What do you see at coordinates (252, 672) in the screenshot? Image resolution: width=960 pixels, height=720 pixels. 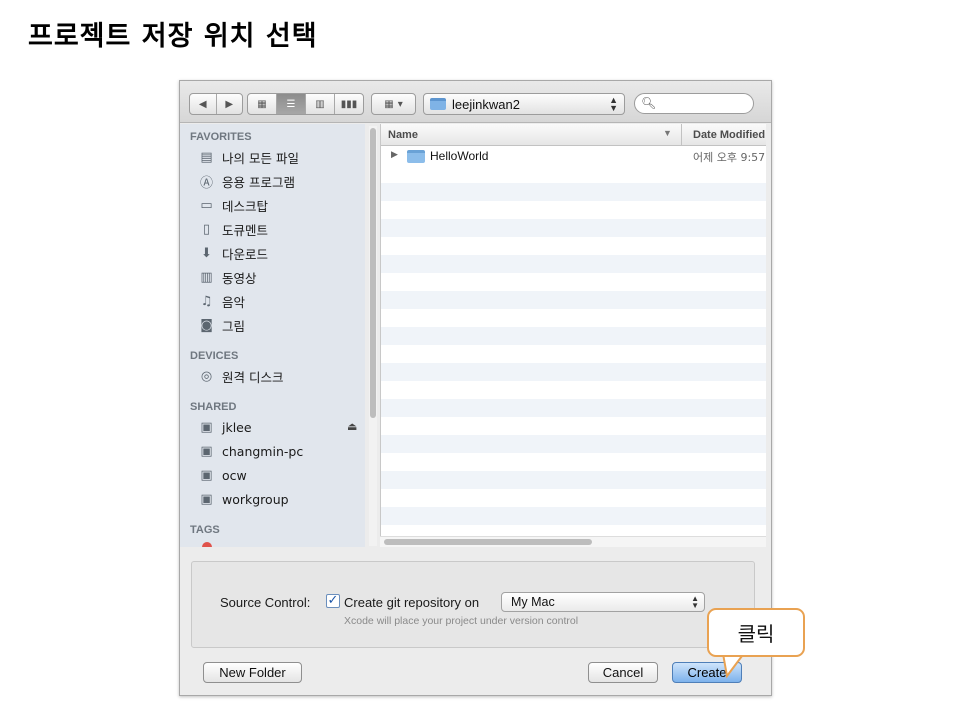 I see `new-folder-button: New Folder` at bounding box center [252, 672].